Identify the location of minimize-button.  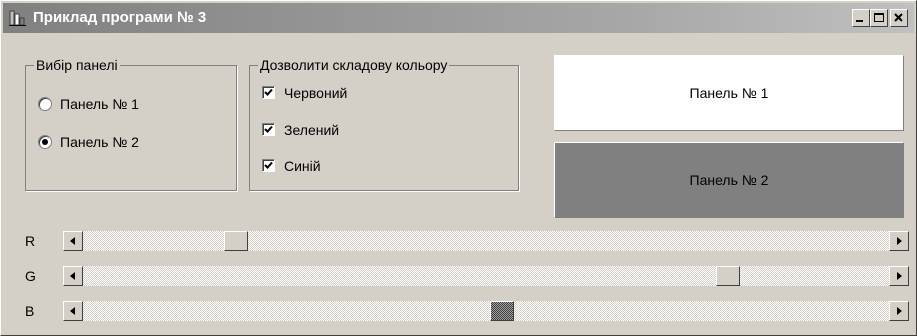
(861, 18).